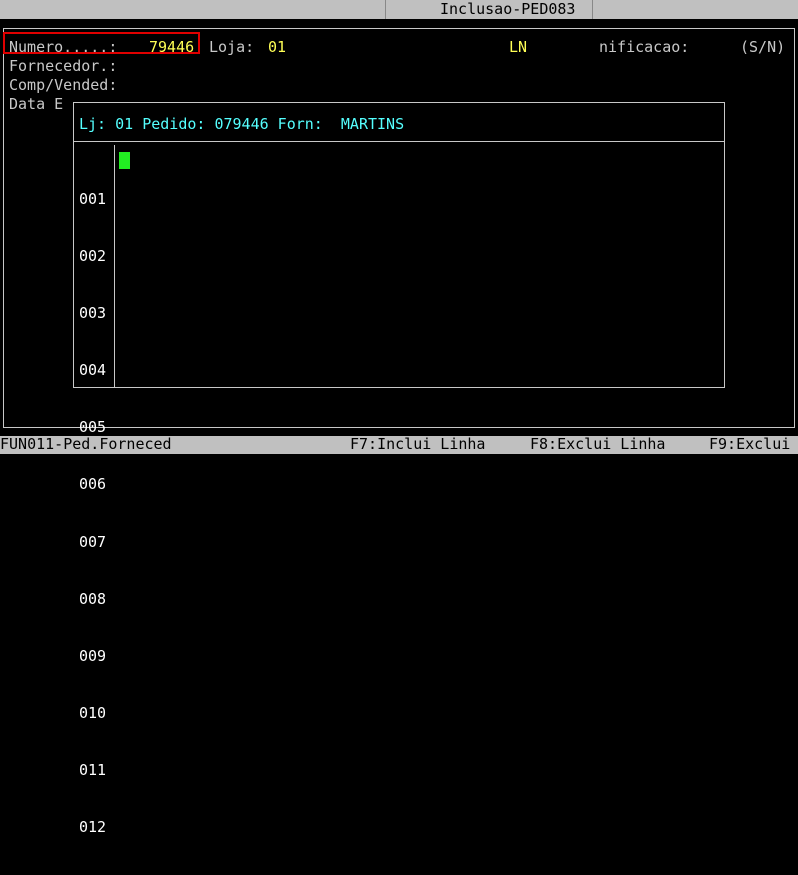 The image size is (798, 875). Describe the element at coordinates (171, 47) in the screenshot. I see `numero-value: 79446` at that location.